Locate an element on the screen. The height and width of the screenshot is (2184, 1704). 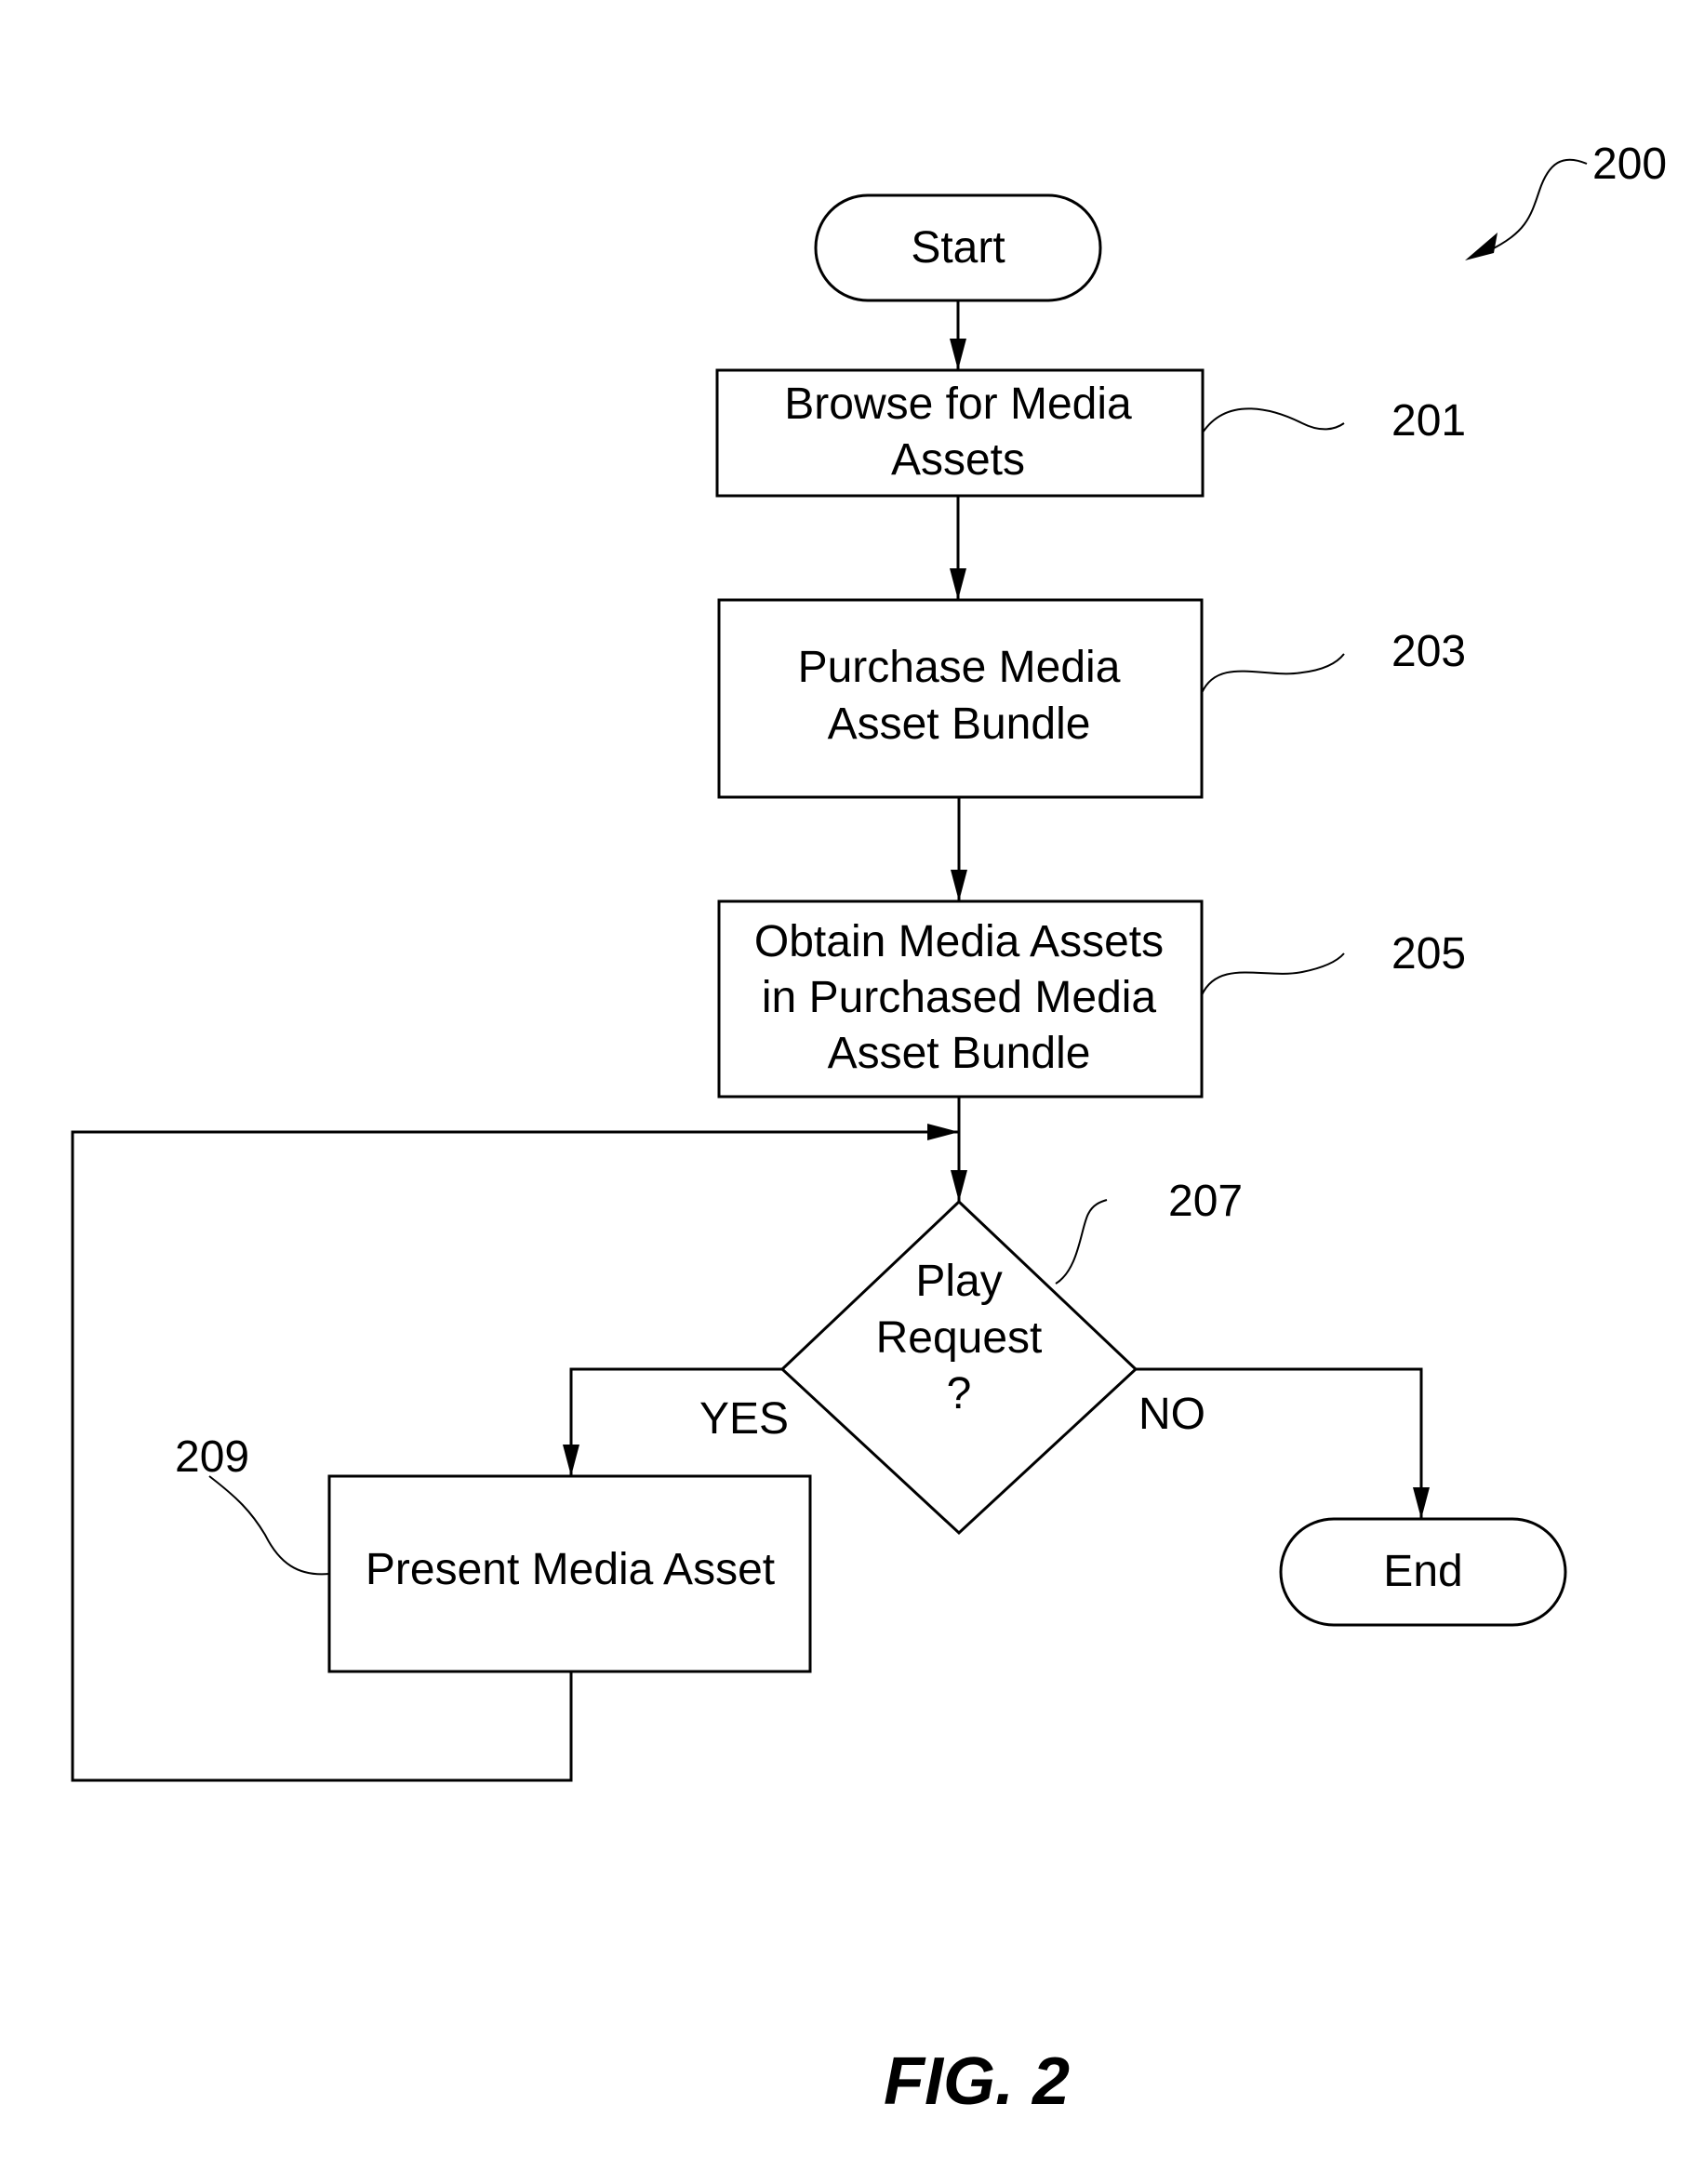
decision-play-request: Play Request ? is located at coordinates (958, 1367).